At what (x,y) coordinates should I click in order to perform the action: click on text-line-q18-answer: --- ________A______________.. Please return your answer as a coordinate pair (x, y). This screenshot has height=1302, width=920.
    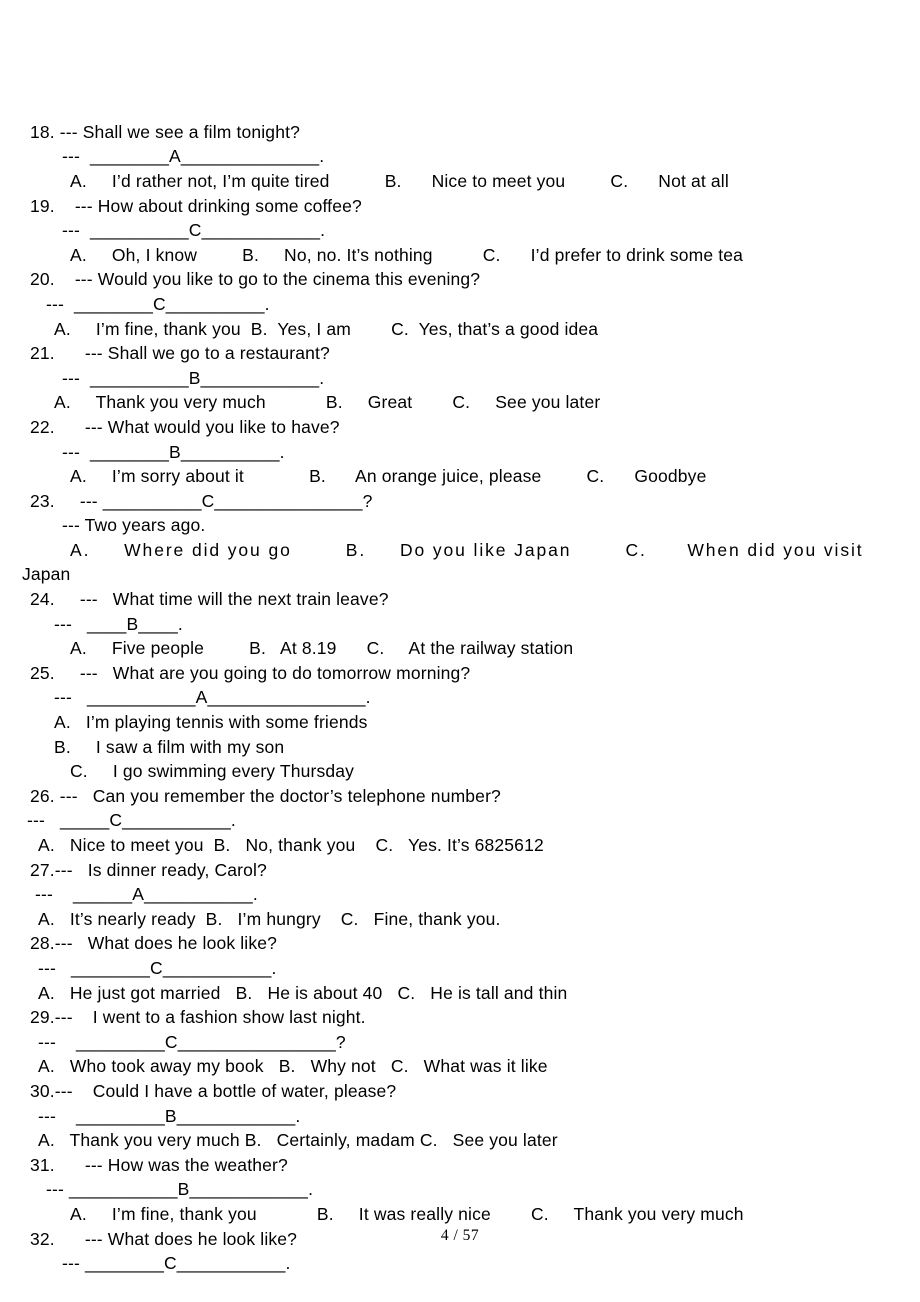
    Looking at the image, I should click on (193, 156).